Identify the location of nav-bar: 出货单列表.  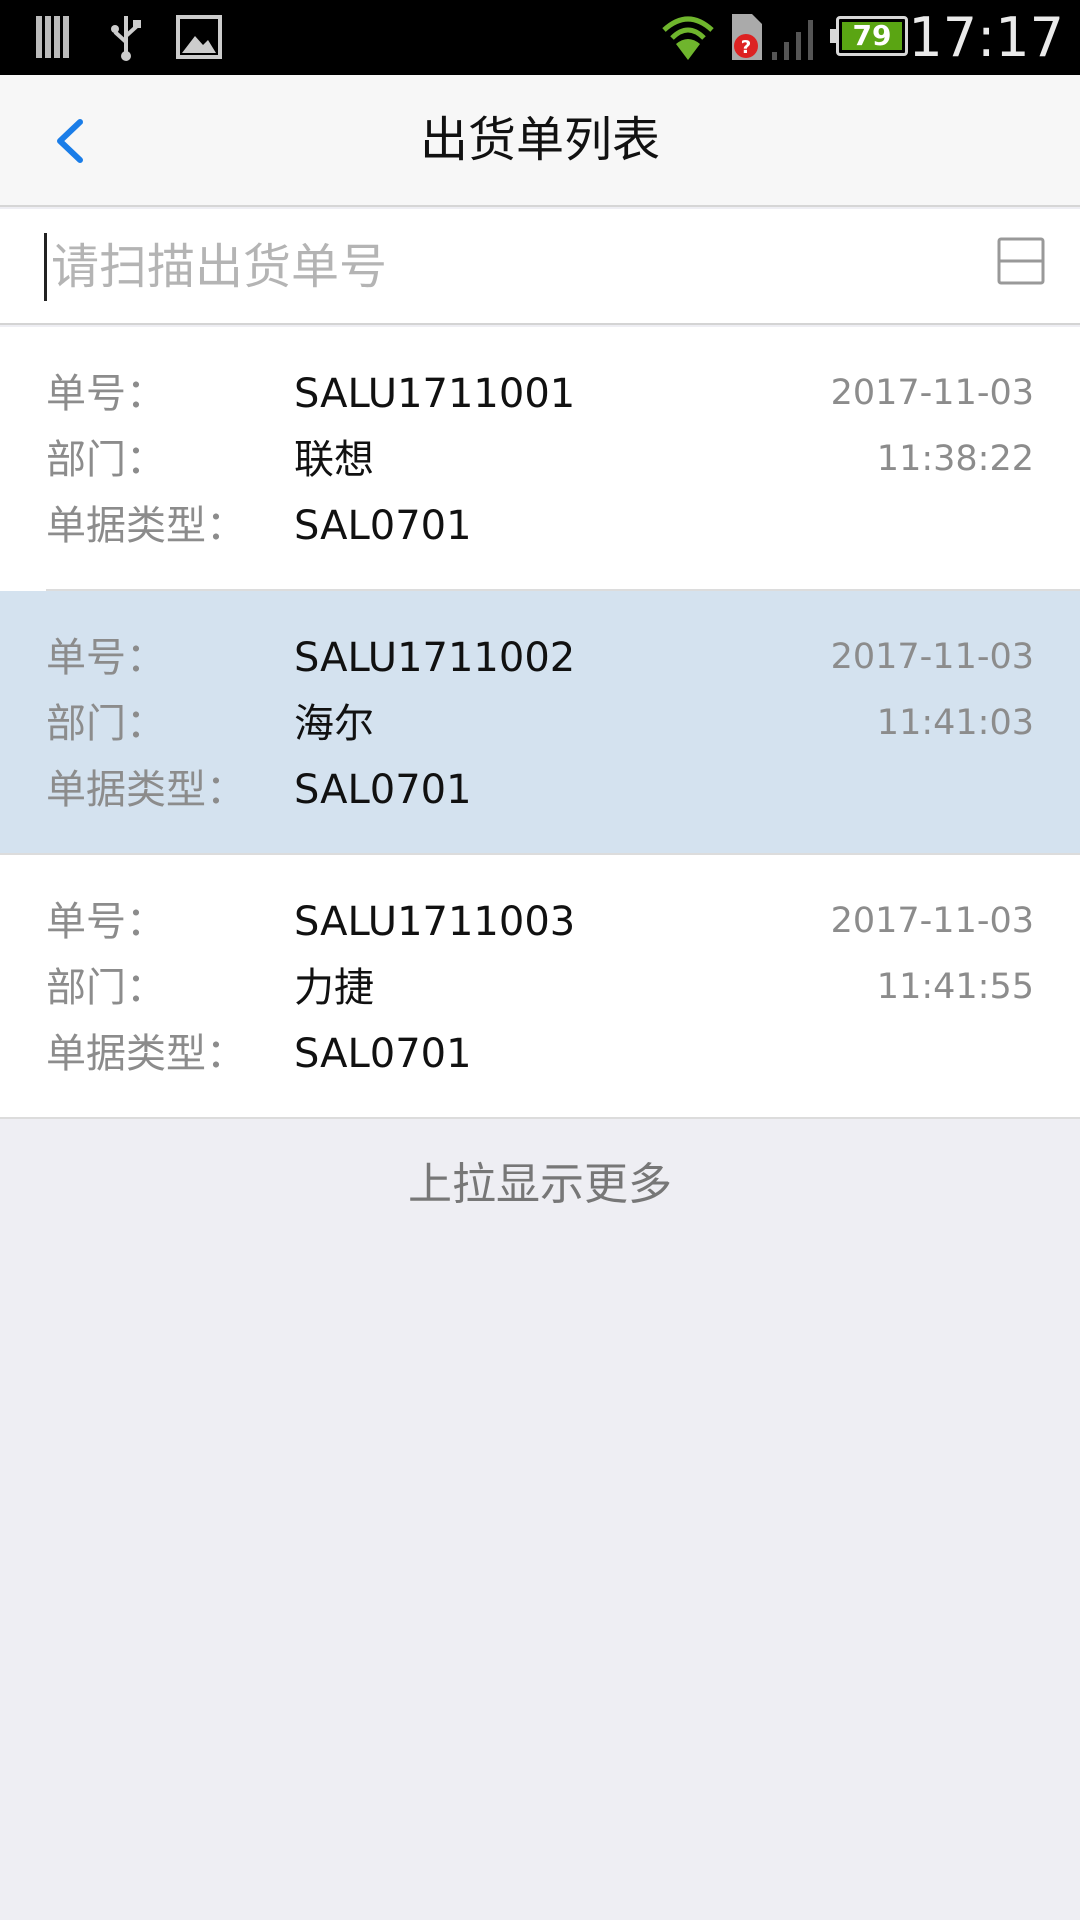
(540, 141).